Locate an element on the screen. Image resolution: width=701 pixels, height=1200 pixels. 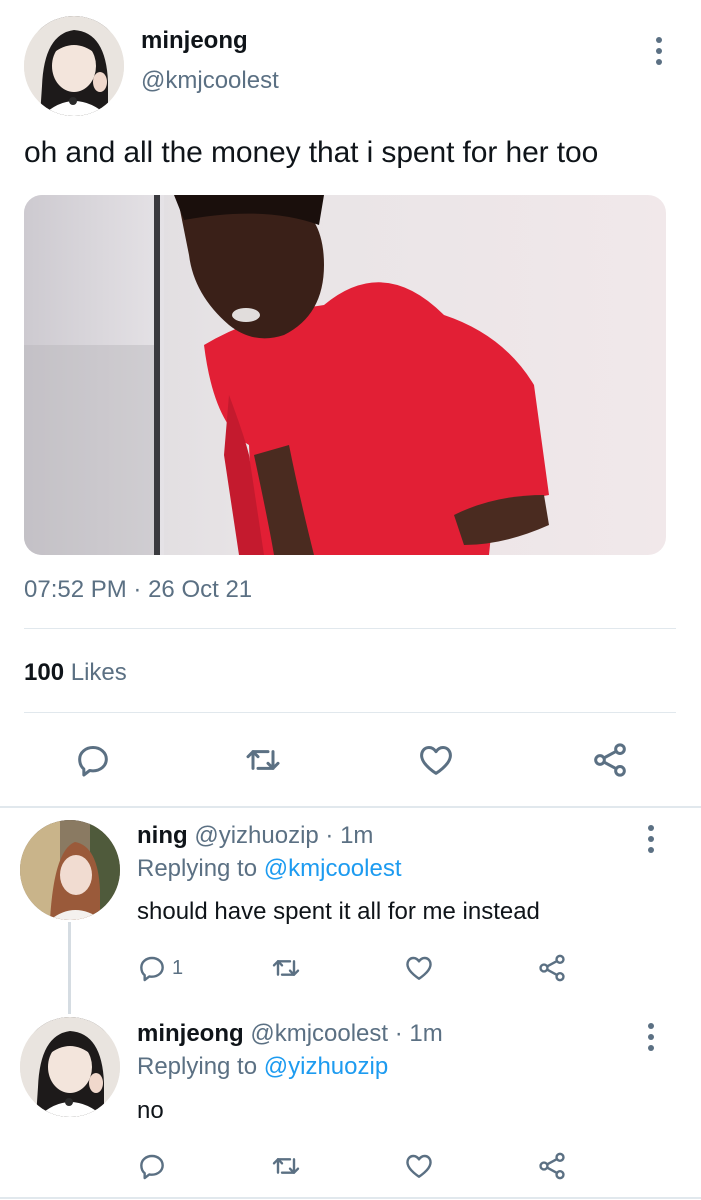
section-divider is located at coordinates (350, 807).